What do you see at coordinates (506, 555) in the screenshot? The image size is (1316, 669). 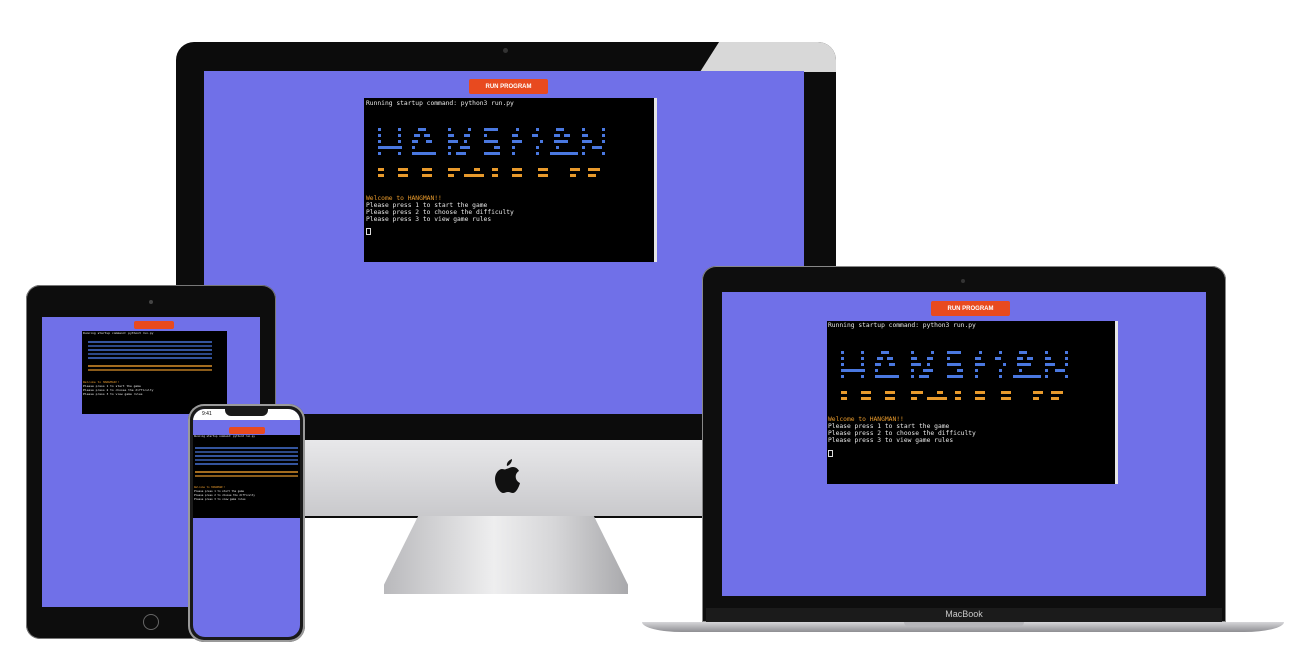 I see `imac-stand` at bounding box center [506, 555].